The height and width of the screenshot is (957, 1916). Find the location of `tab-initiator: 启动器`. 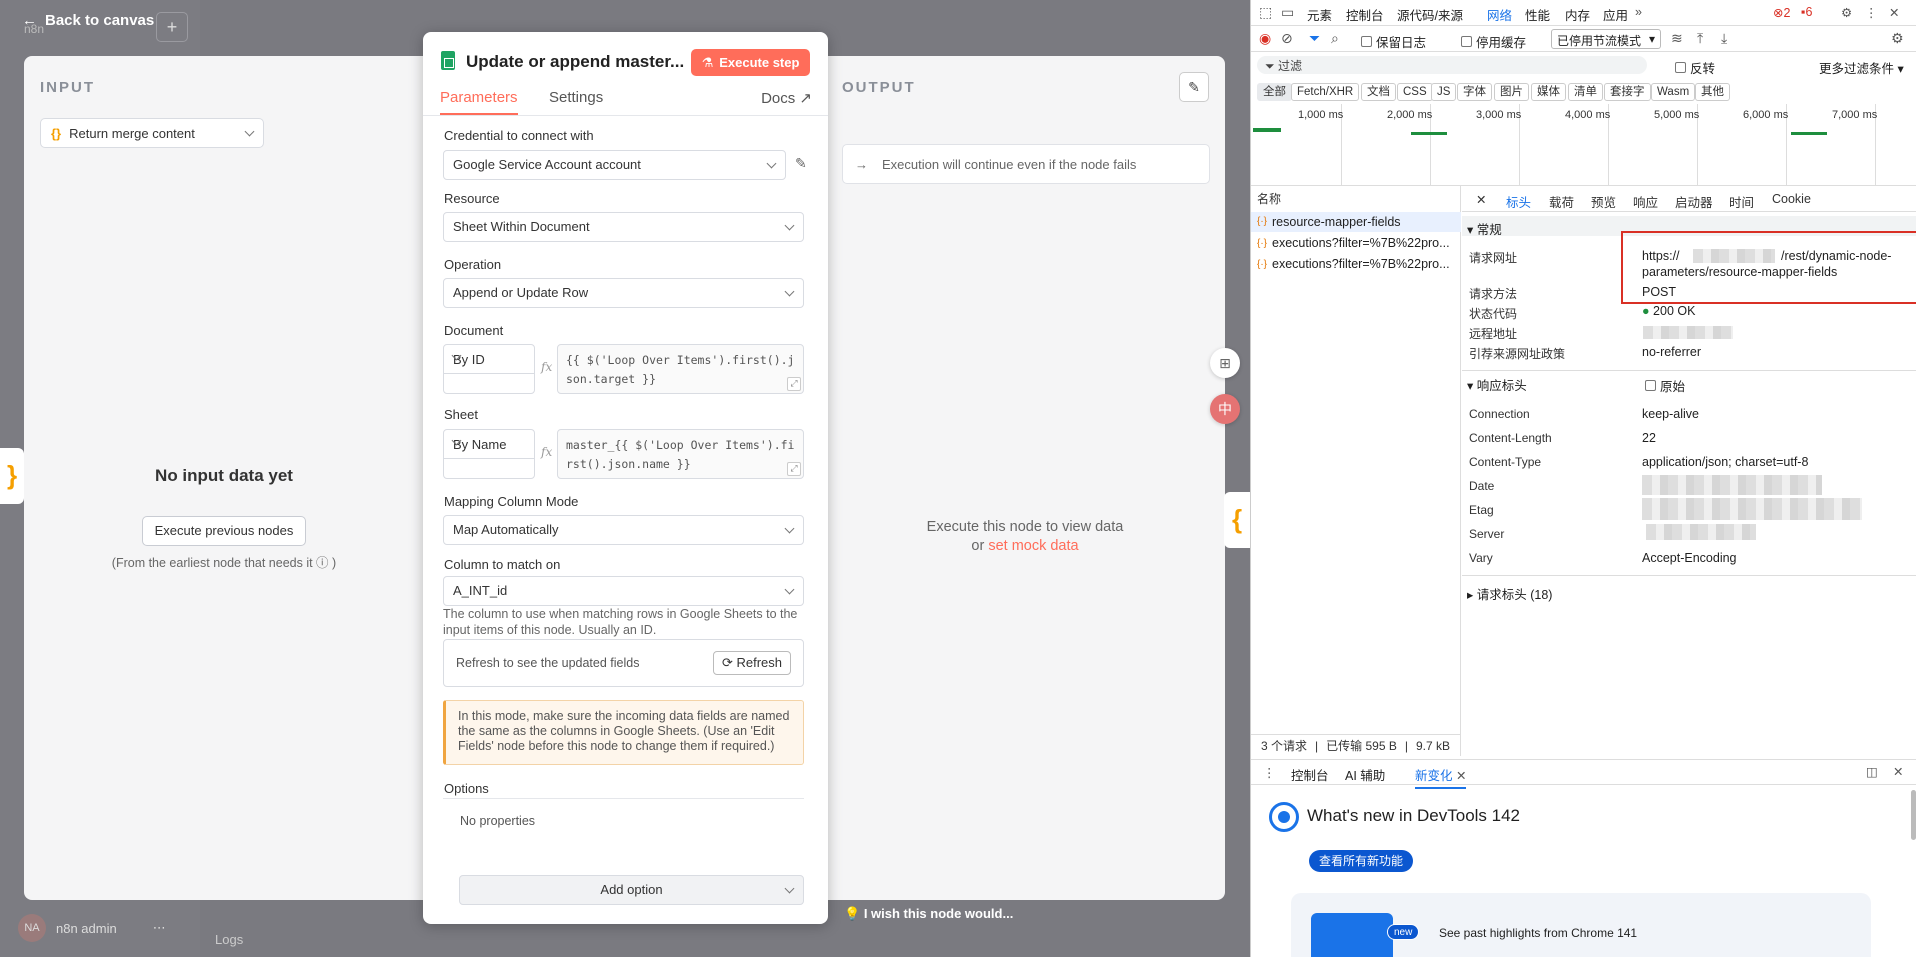

tab-initiator: 启动器 is located at coordinates (1694, 201).